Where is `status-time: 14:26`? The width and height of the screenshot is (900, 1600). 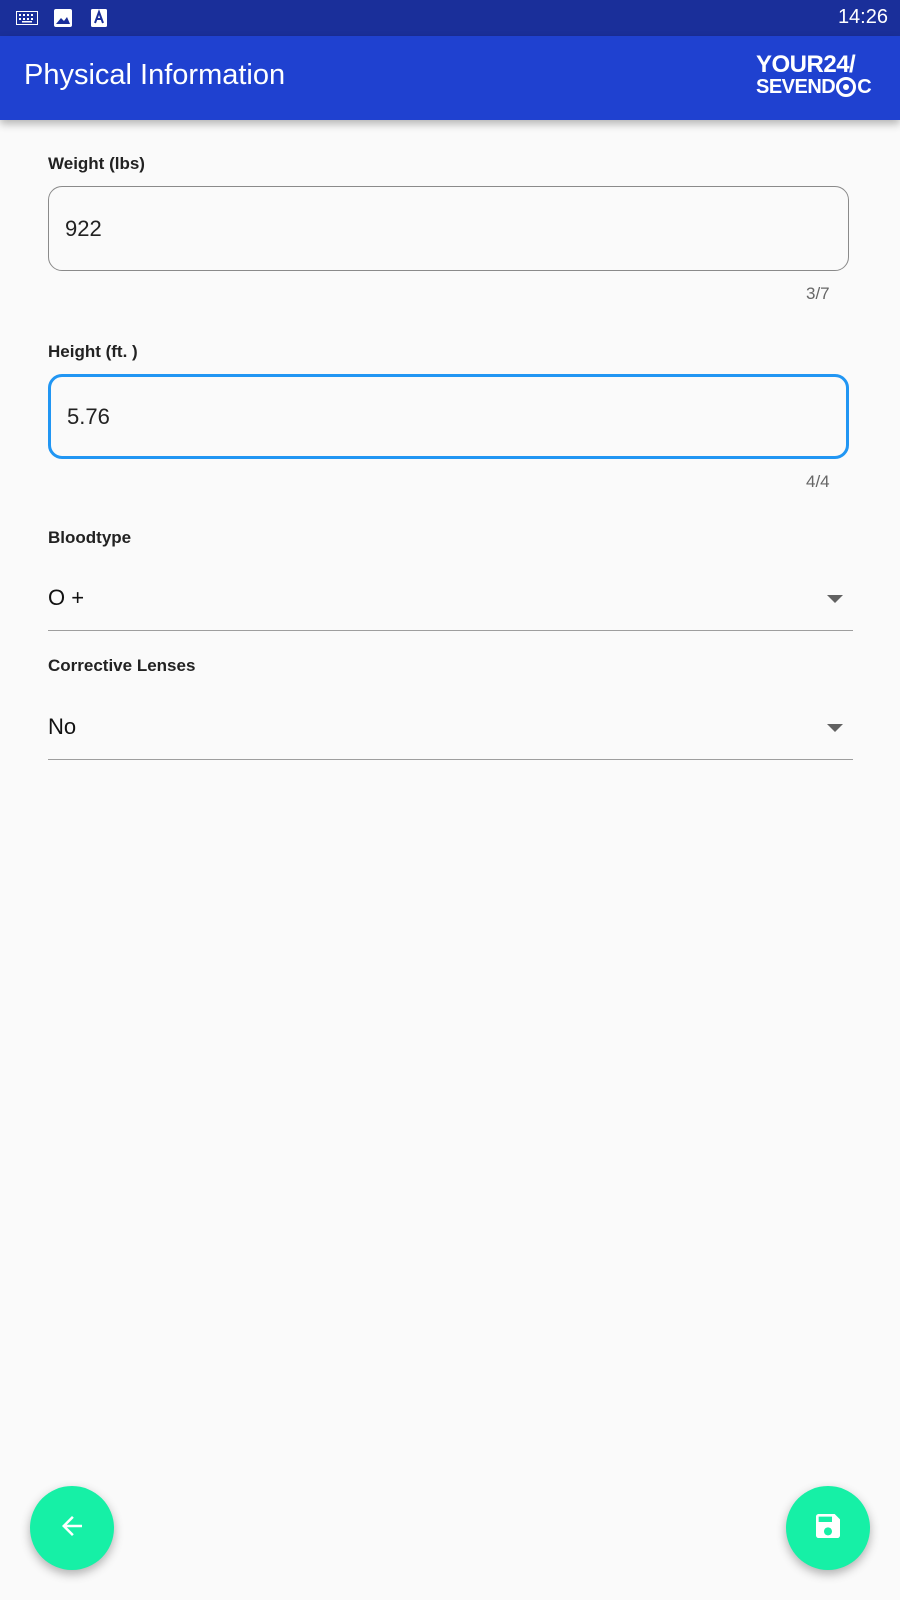
status-time: 14:26 is located at coordinates (862, 17).